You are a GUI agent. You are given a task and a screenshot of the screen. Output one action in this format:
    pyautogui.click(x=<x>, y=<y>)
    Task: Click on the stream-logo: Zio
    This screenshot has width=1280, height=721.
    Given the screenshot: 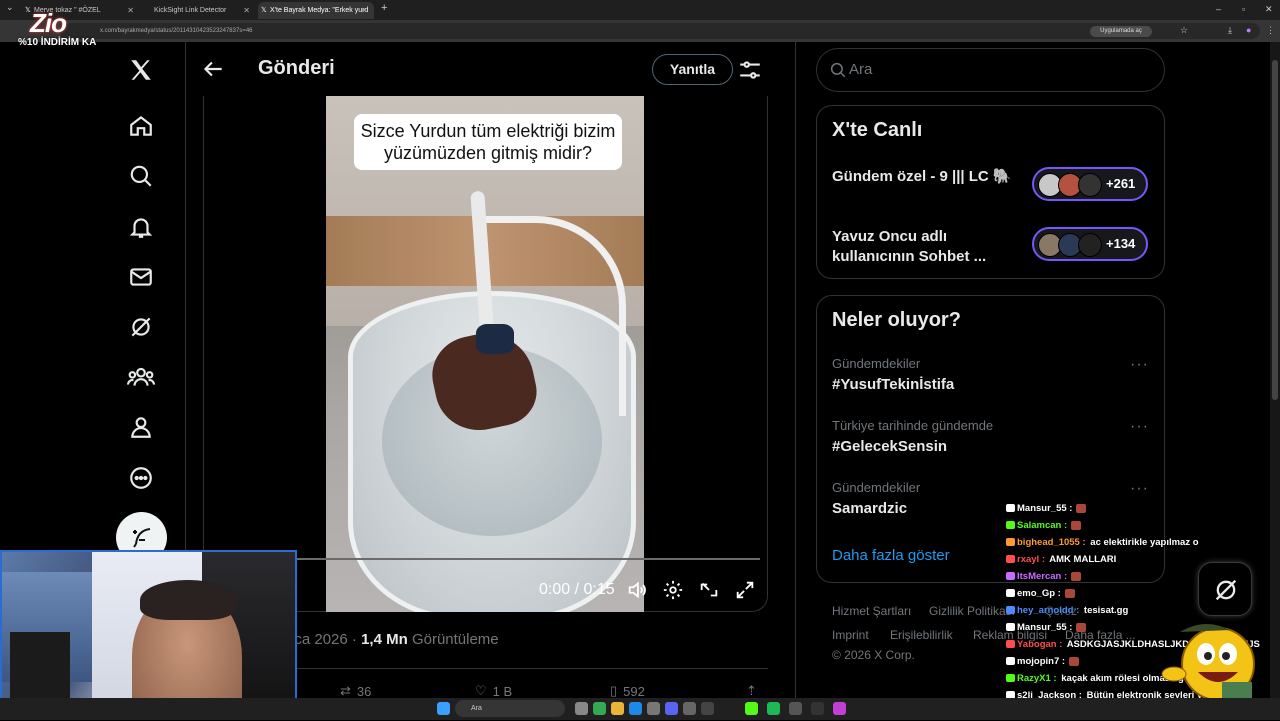 What is the action you would take?
    pyautogui.click(x=48, y=23)
    